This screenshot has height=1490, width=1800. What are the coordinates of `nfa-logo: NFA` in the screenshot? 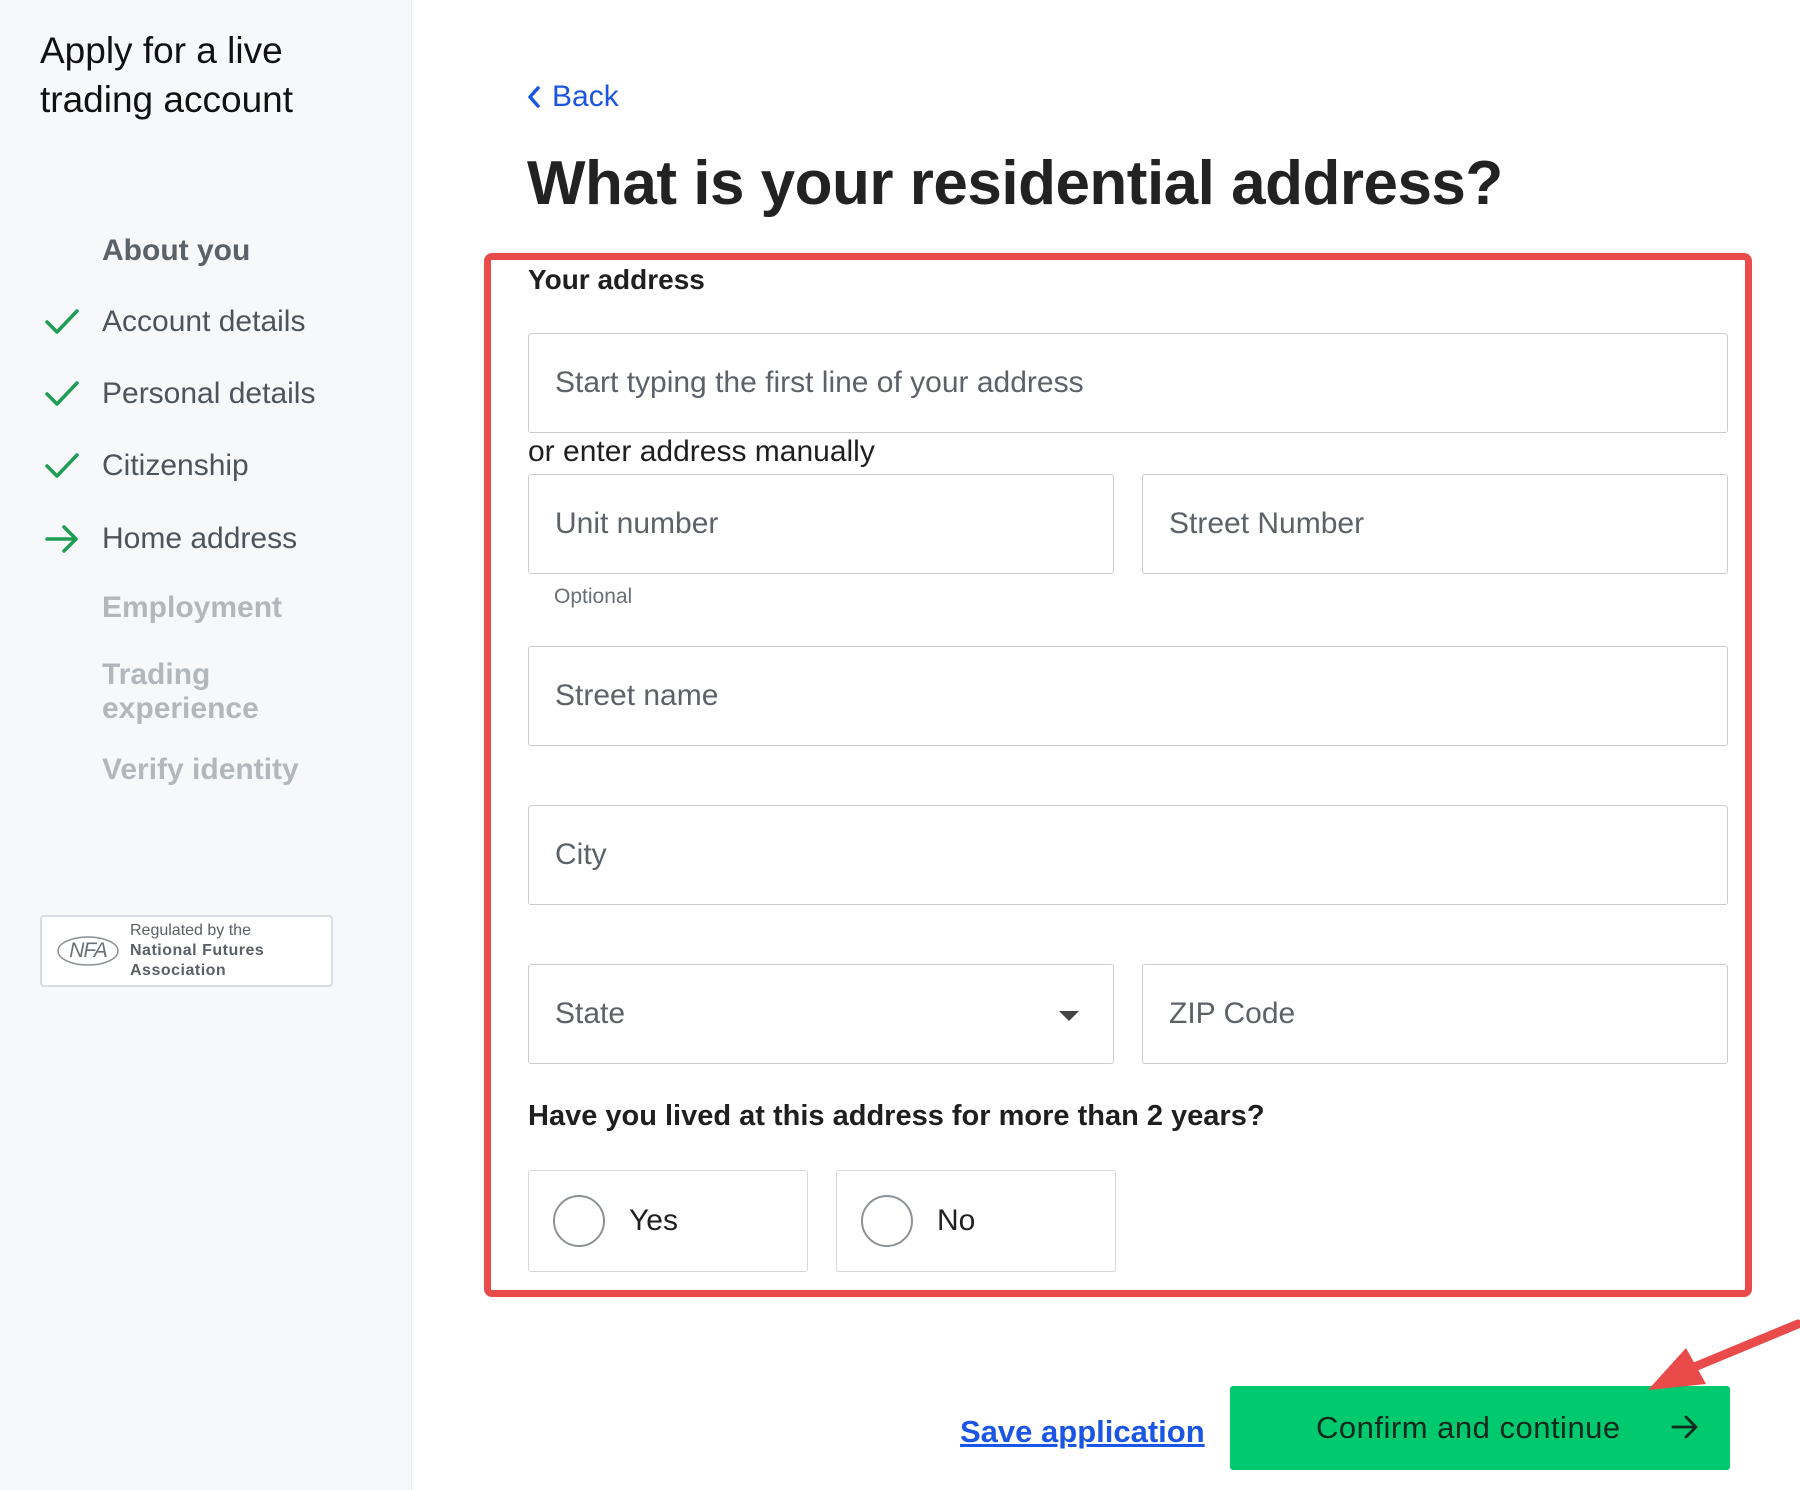 It's located at (88, 951).